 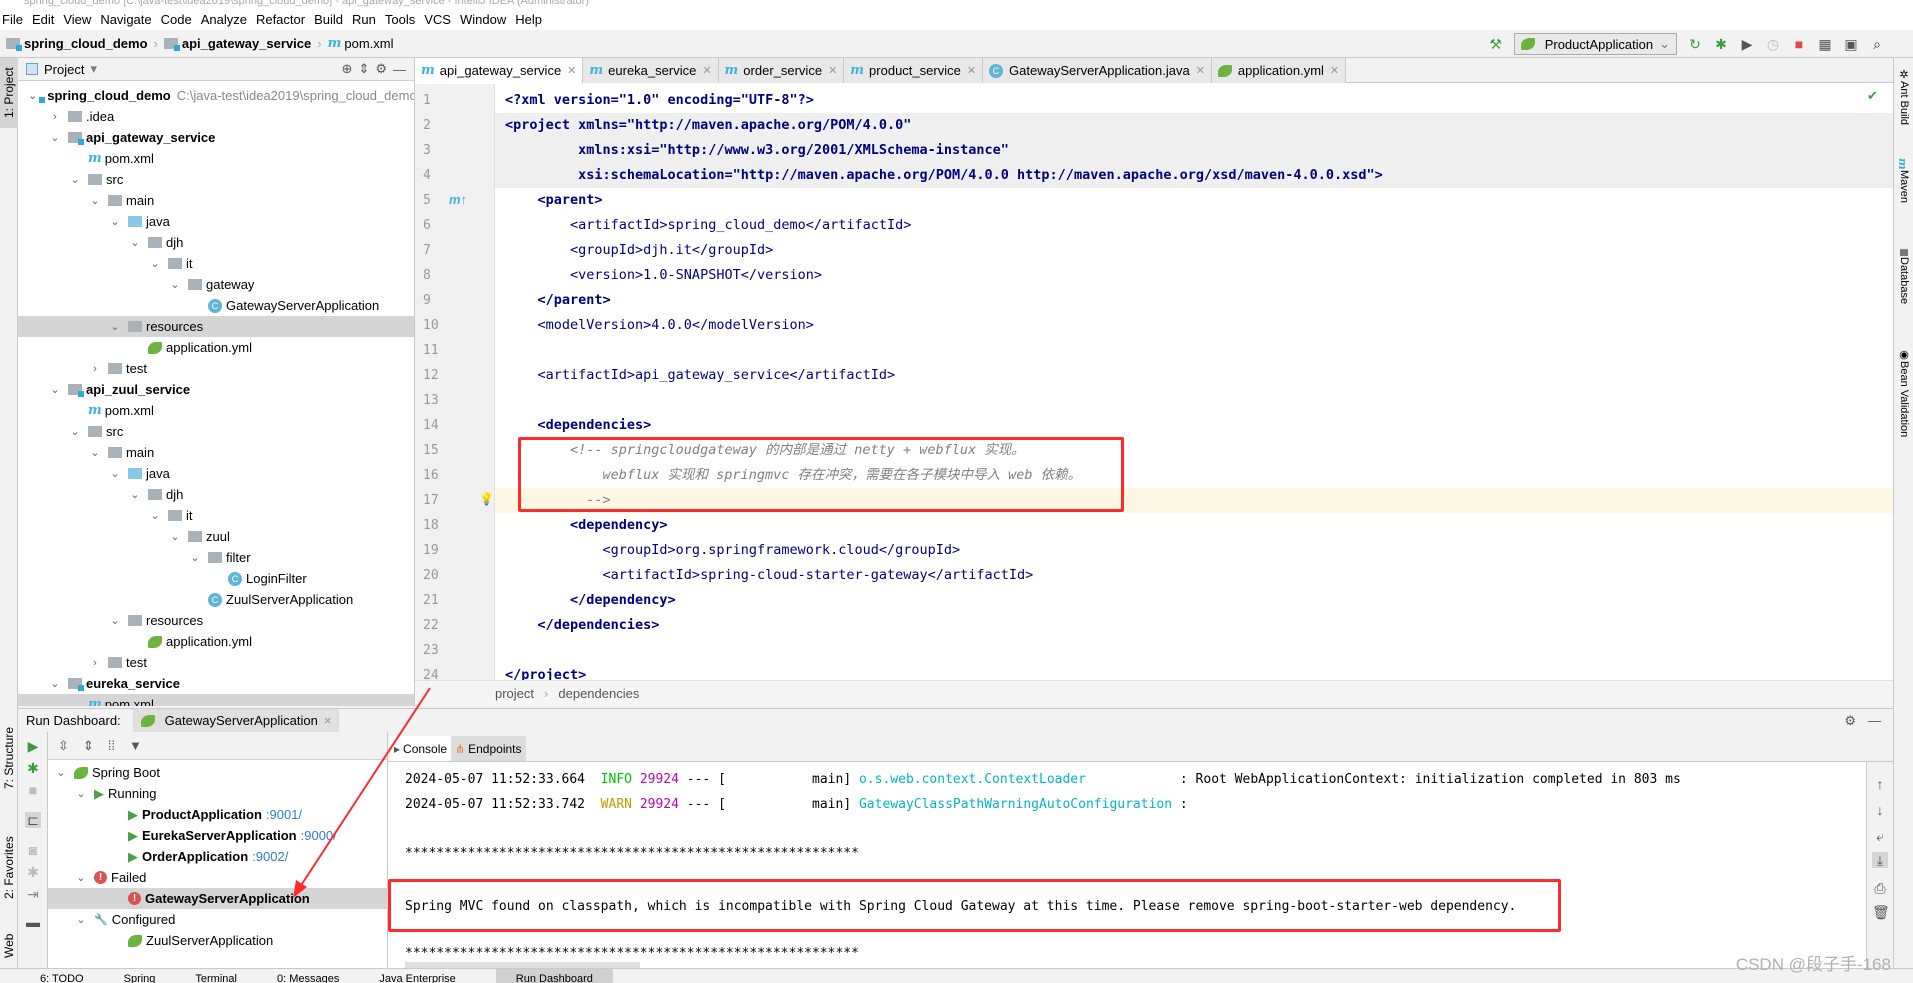 What do you see at coordinates (43, 19) in the screenshot?
I see `menu-edit: Edit` at bounding box center [43, 19].